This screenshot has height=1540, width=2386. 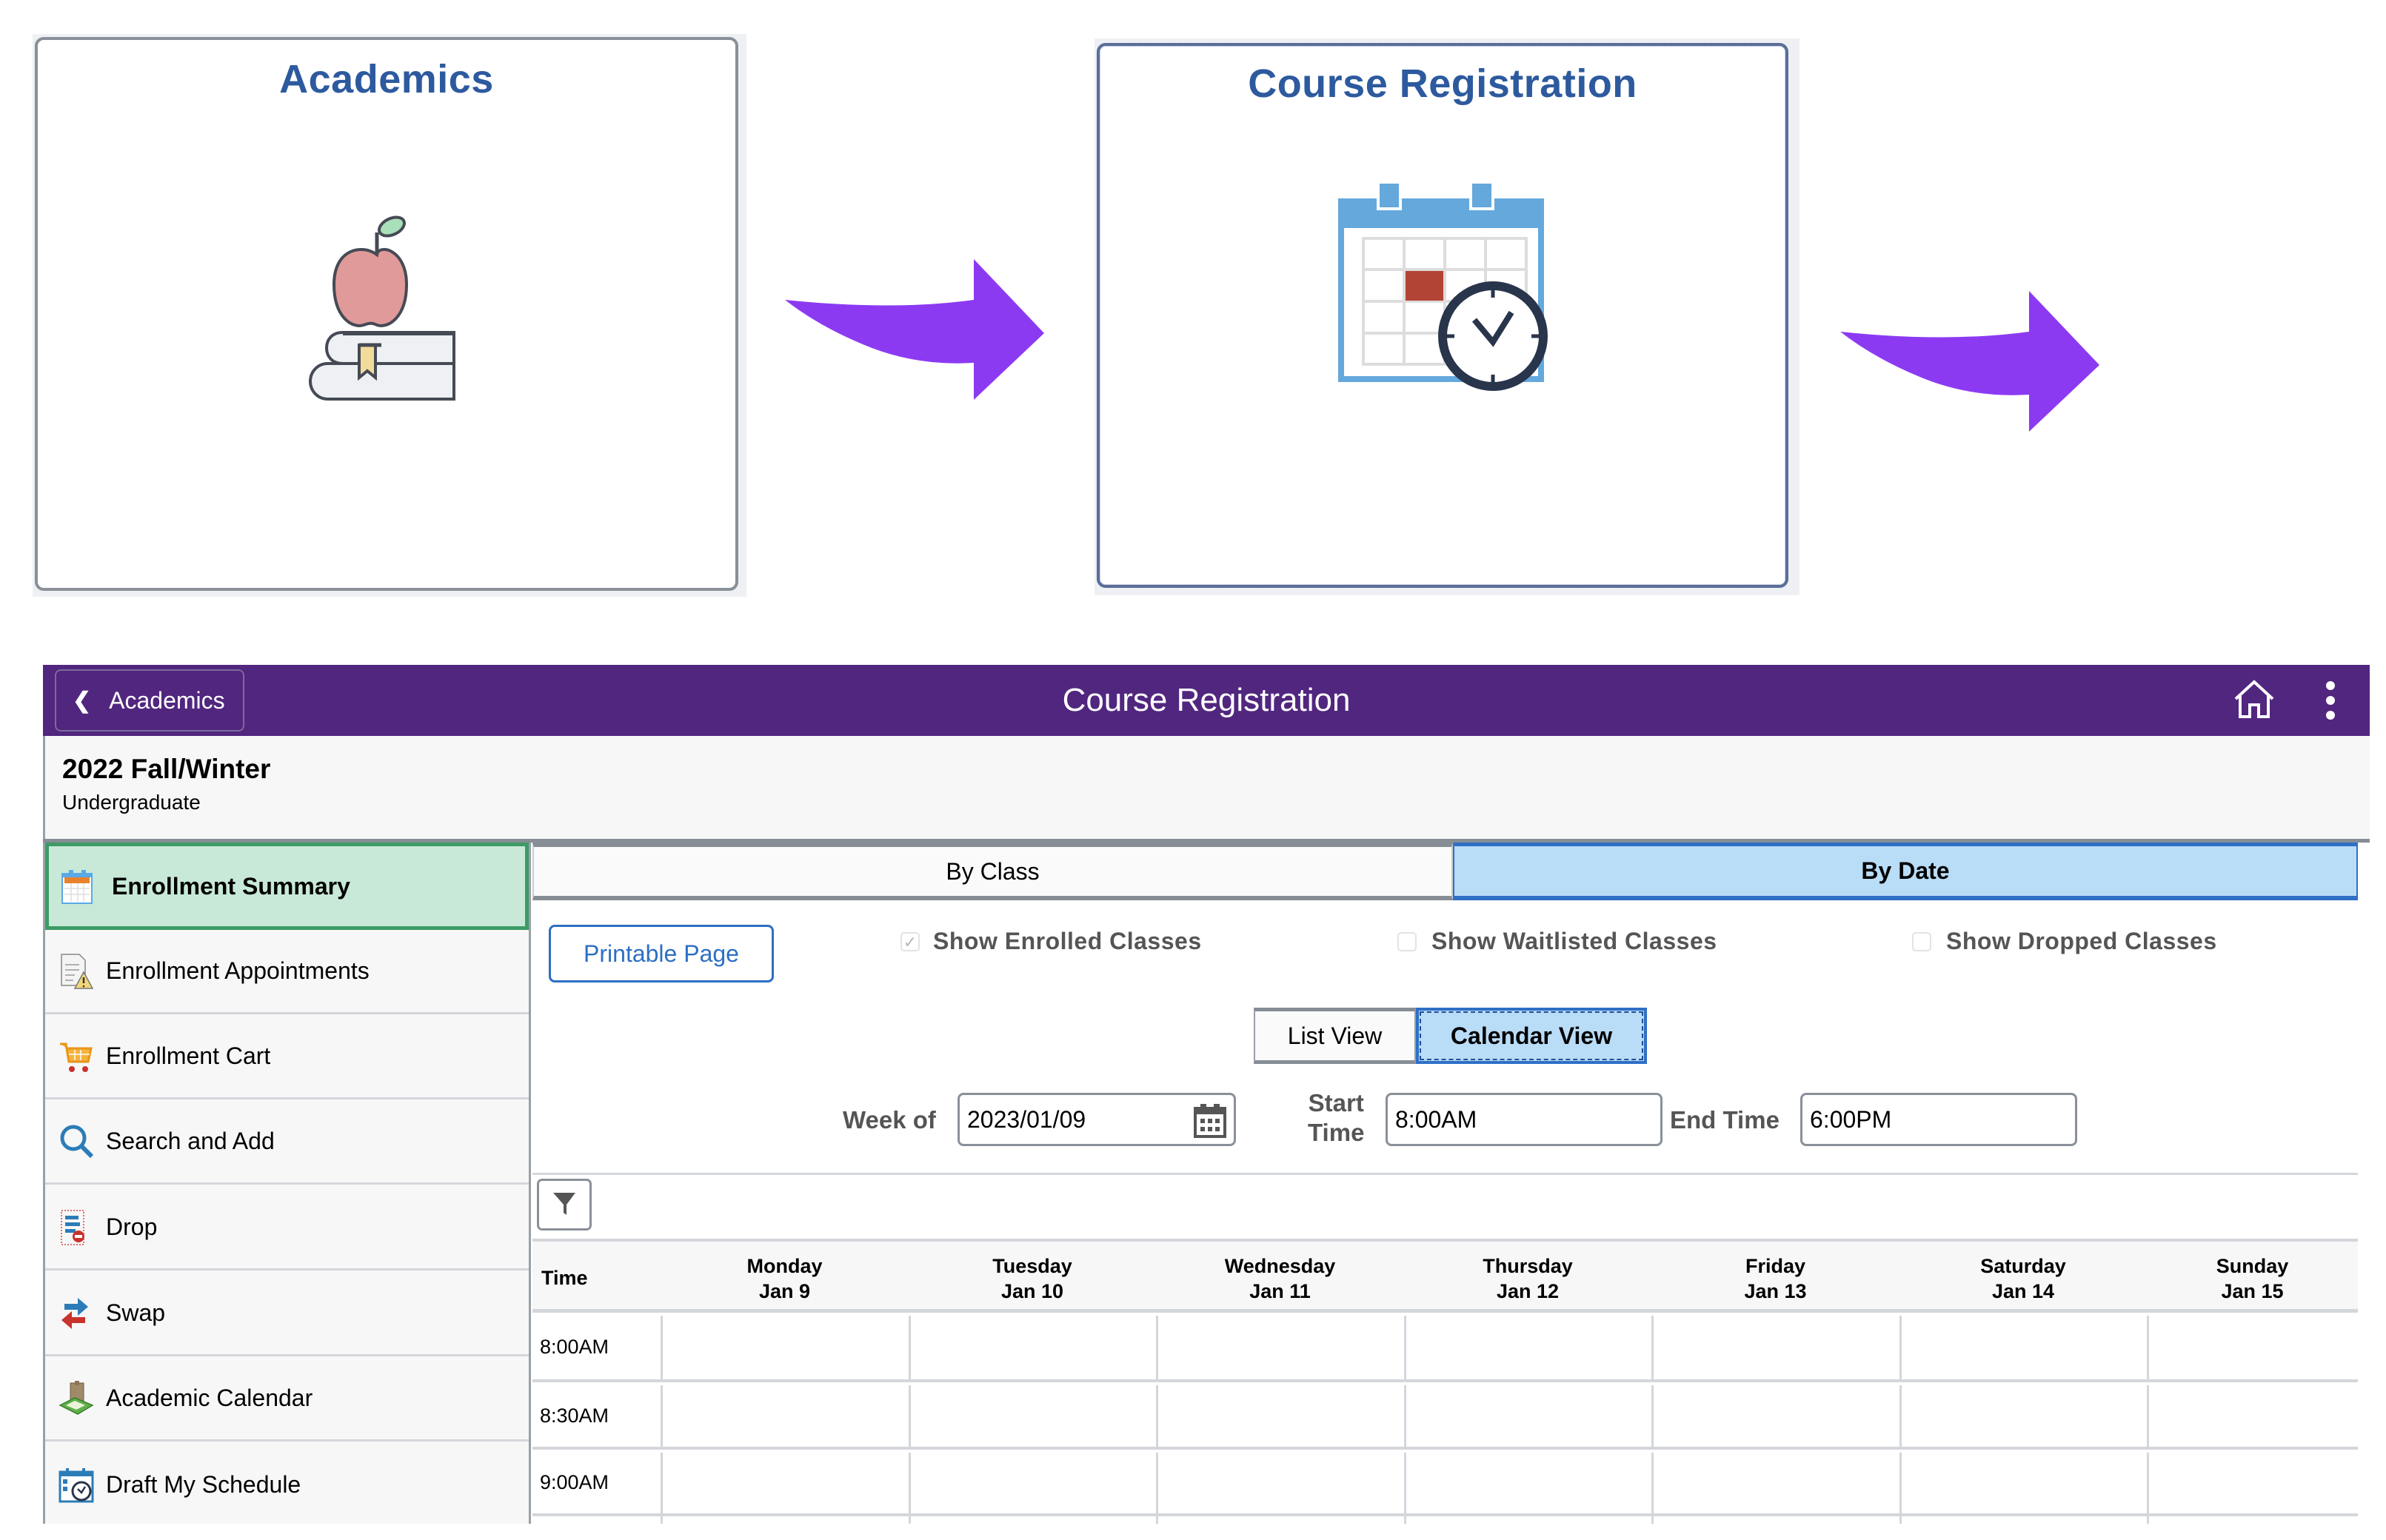 I want to click on start-time-label-line1: Start, so click(x=1336, y=1102).